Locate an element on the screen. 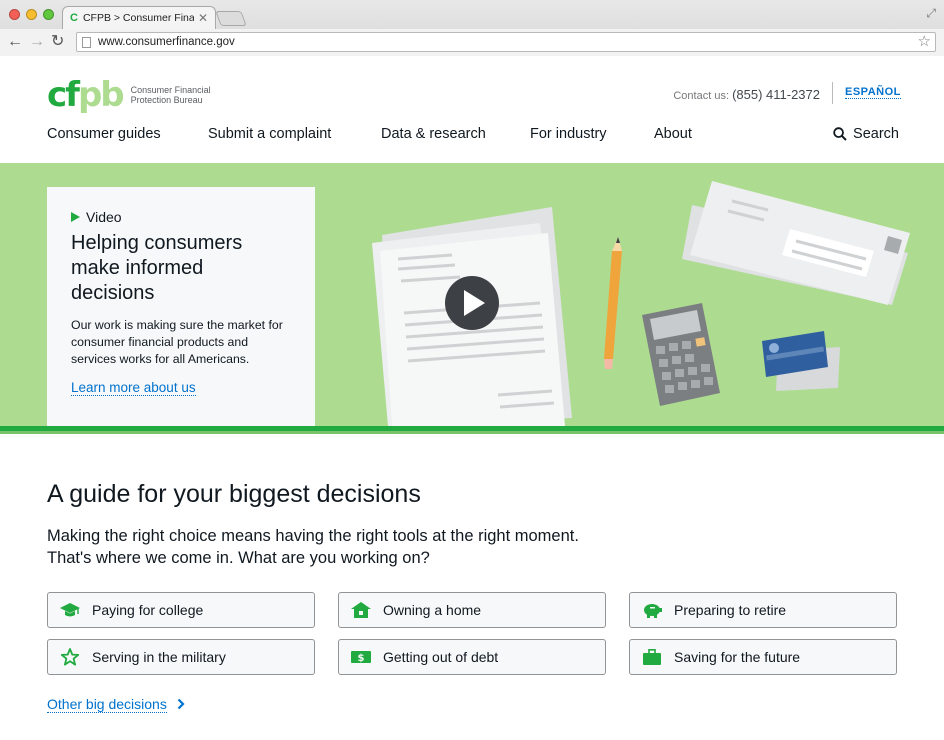  paying-for-college-button: Paying for college is located at coordinates (181, 610).